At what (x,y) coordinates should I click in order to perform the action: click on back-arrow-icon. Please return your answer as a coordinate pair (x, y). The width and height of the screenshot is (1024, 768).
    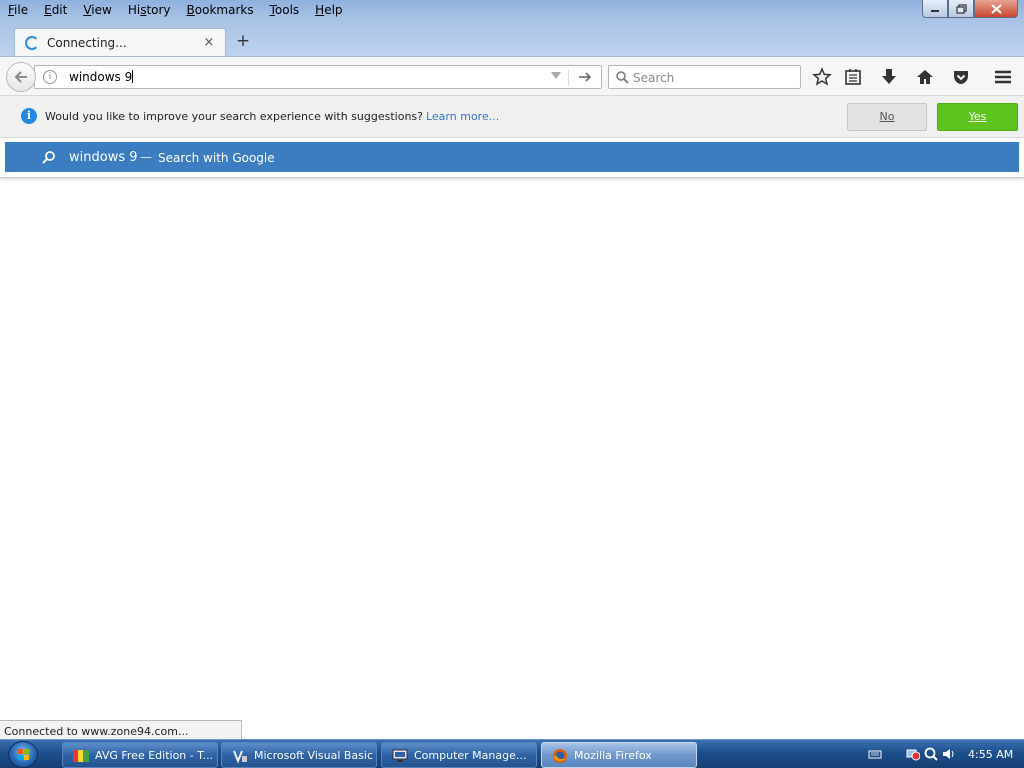
    Looking at the image, I should click on (20, 77).